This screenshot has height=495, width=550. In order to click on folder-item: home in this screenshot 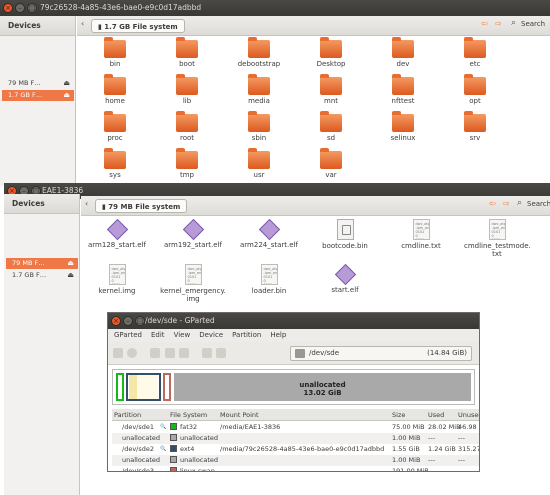, I will do `click(115, 89)`.